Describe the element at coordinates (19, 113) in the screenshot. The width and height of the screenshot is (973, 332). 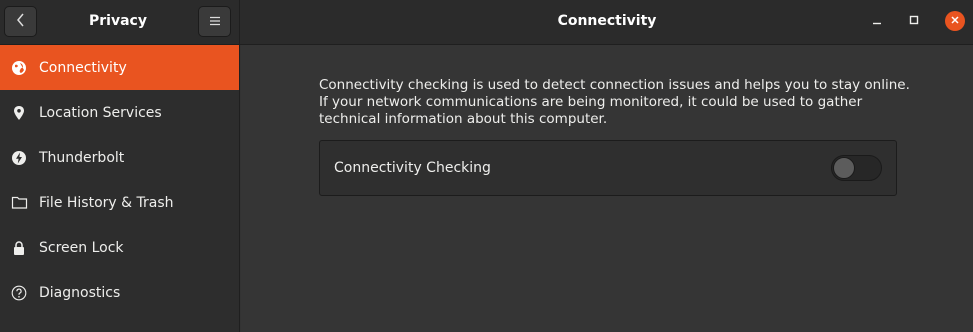
I see `location-pin-icon` at that location.